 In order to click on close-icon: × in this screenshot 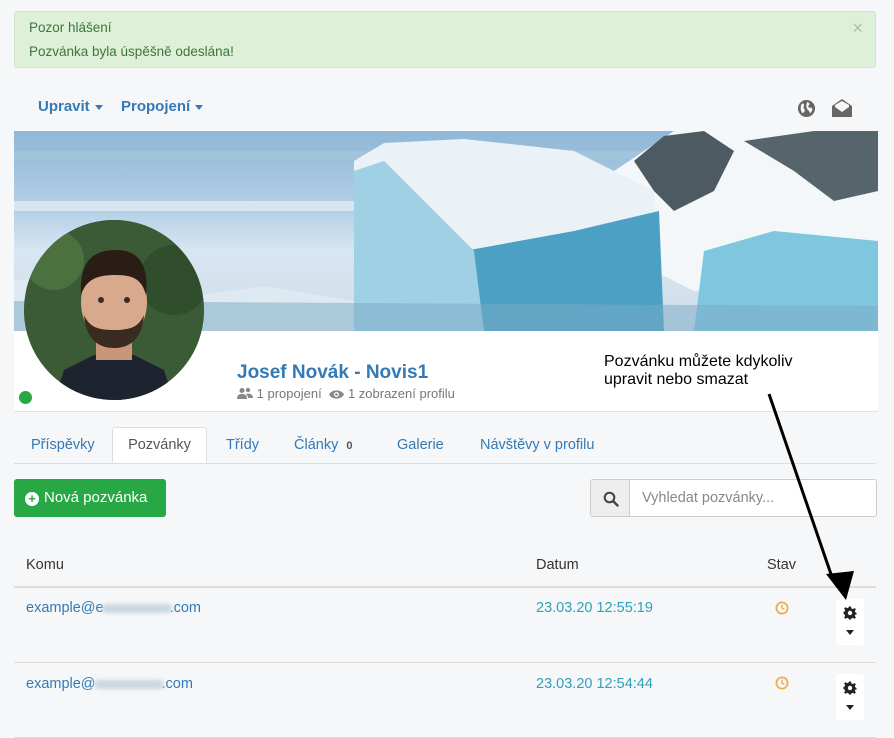, I will do `click(857, 28)`.